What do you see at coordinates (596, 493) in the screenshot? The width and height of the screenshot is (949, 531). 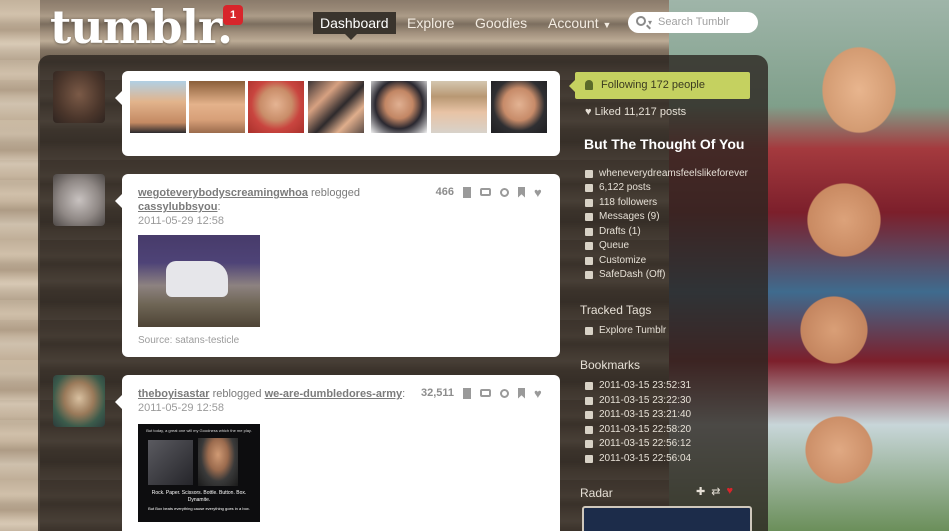 I see `radar-heading: Radar` at bounding box center [596, 493].